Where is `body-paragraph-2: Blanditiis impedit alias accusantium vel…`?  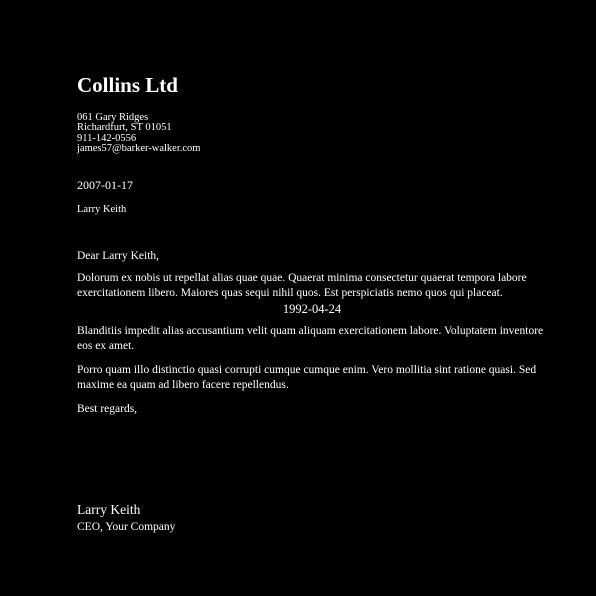 body-paragraph-2: Blanditiis impedit alias accusantium vel… is located at coordinates (310, 338).